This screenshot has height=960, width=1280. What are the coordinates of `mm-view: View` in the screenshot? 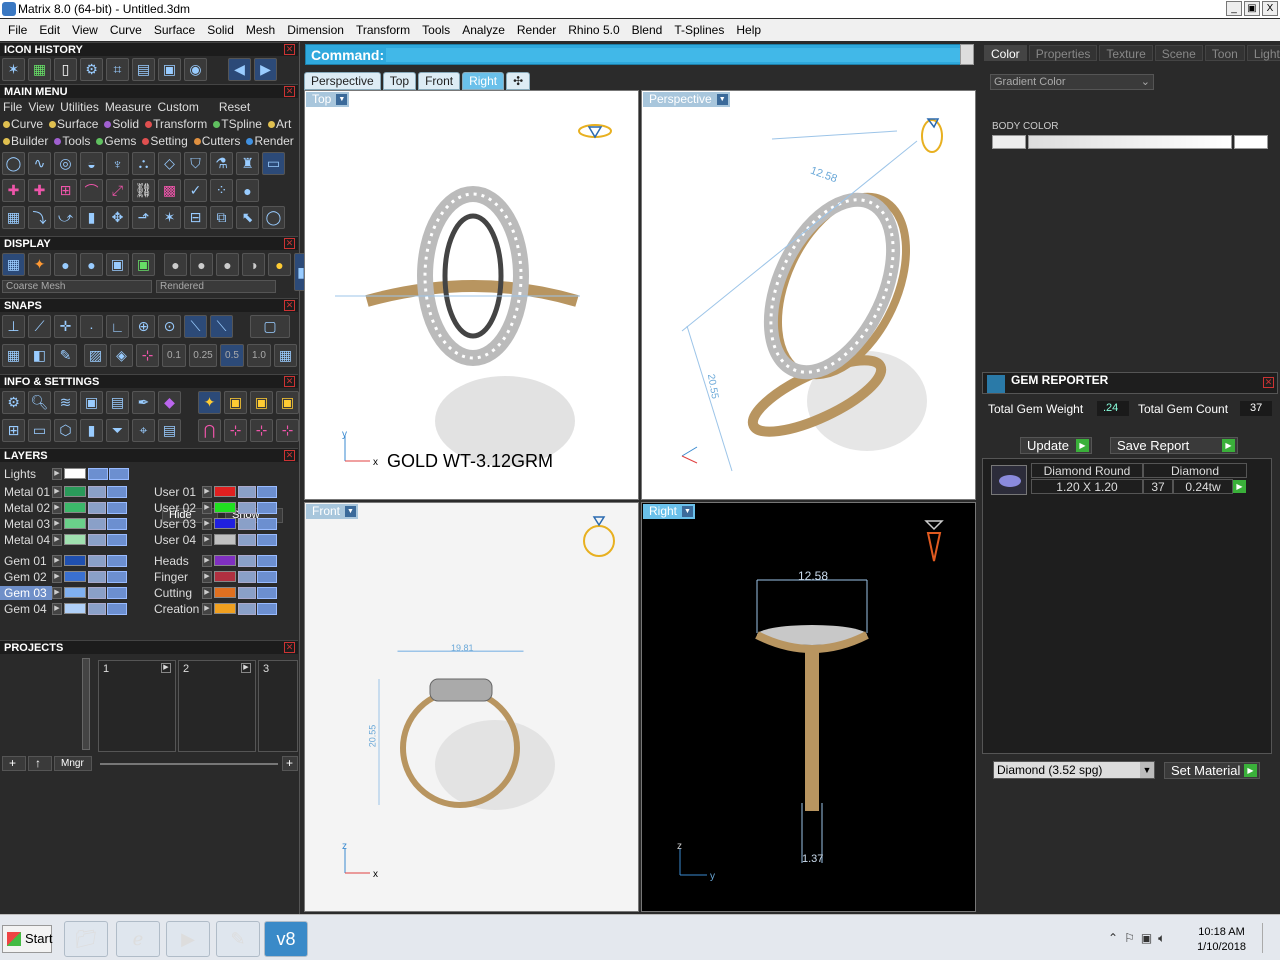 It's located at (41, 107).